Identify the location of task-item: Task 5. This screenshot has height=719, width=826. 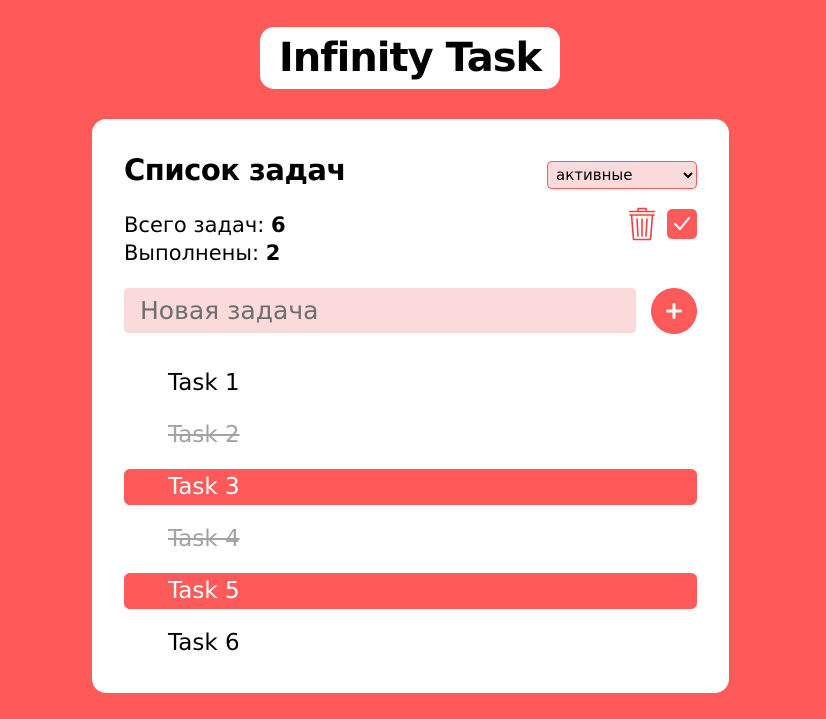
(410, 591).